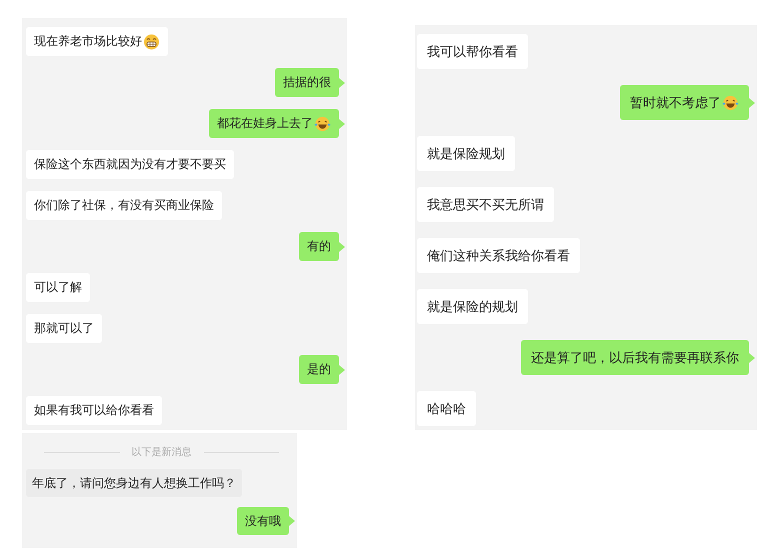  Describe the element at coordinates (472, 52) in the screenshot. I see `message-text: 我可以帮你看看` at that location.